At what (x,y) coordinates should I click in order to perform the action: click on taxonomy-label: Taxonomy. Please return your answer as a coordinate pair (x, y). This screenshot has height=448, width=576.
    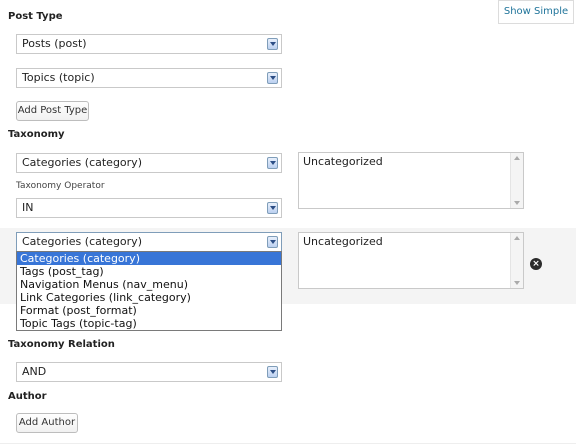
    Looking at the image, I should click on (36, 134).